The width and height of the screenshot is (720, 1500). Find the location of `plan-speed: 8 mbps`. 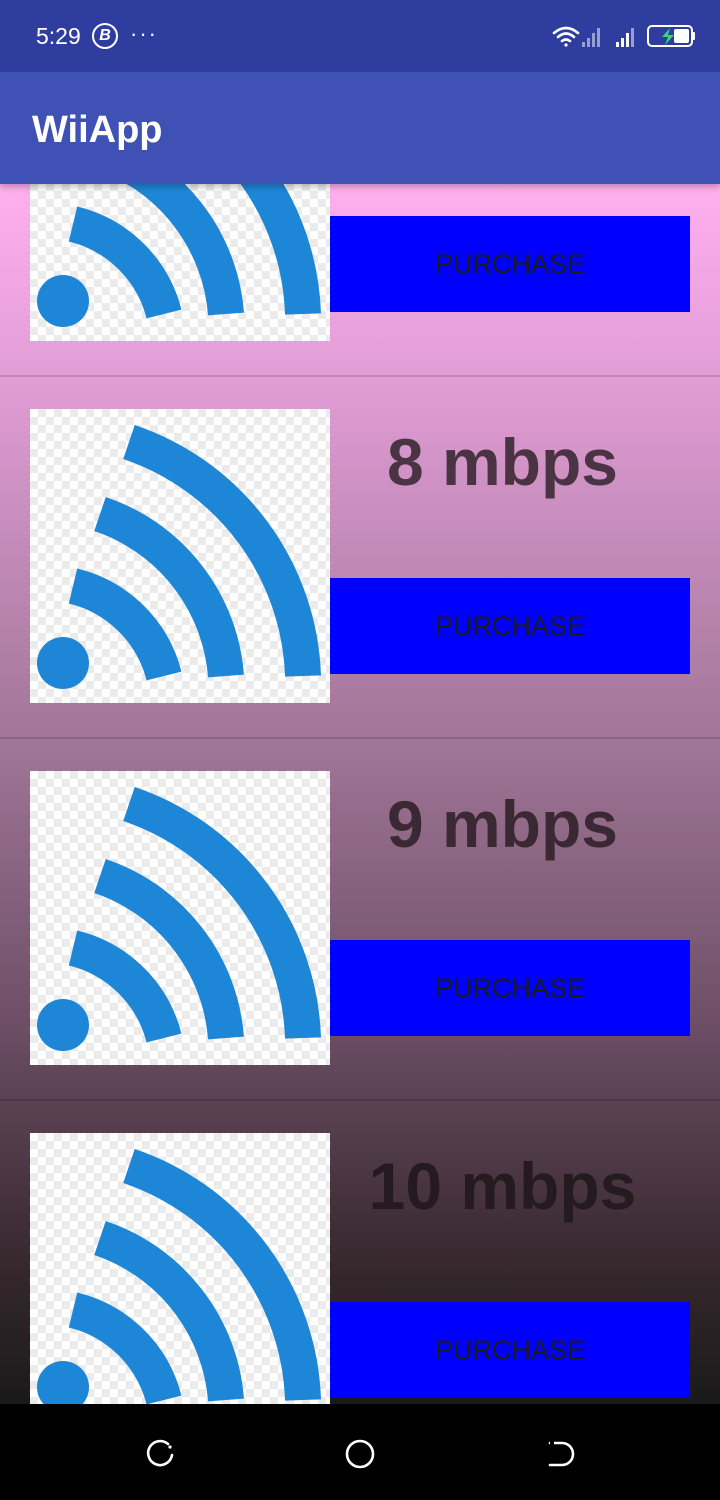

plan-speed: 8 mbps is located at coordinates (502, 462).